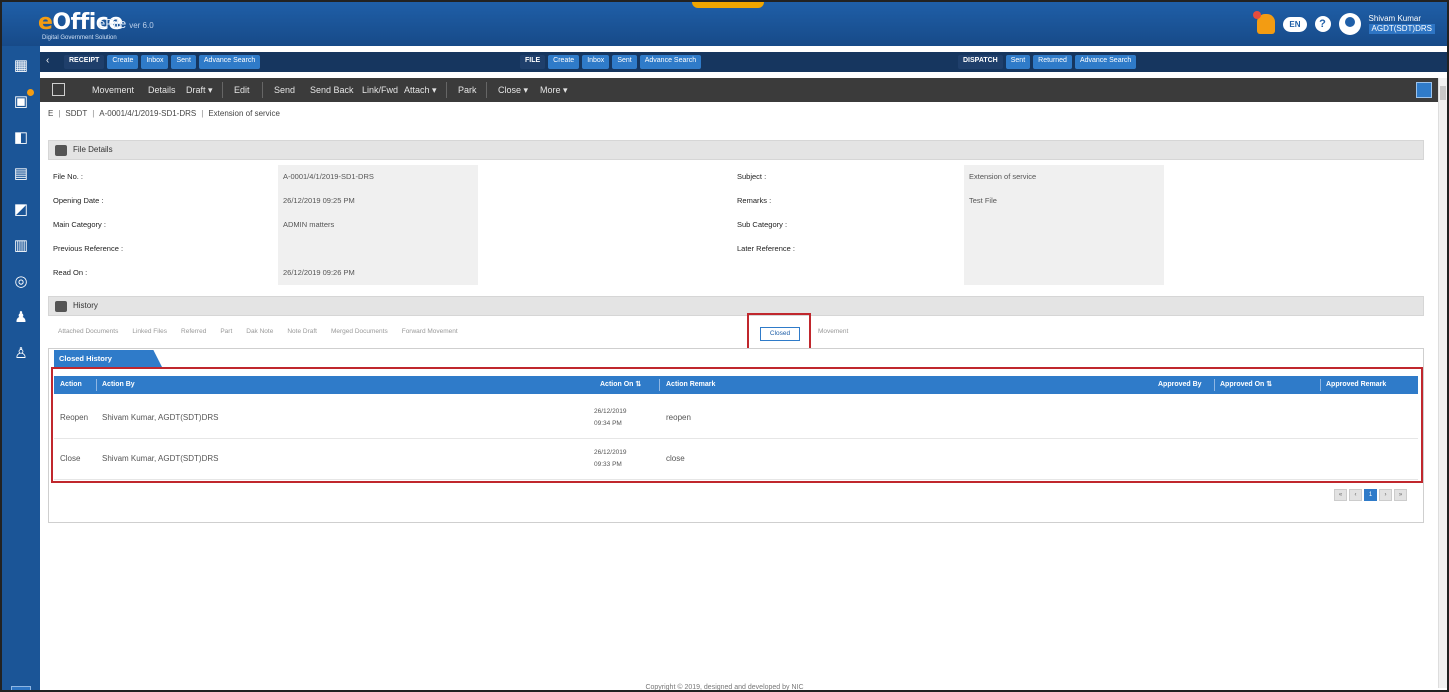 The width and height of the screenshot is (1449, 692). I want to click on pager-first: «, so click(1340, 495).